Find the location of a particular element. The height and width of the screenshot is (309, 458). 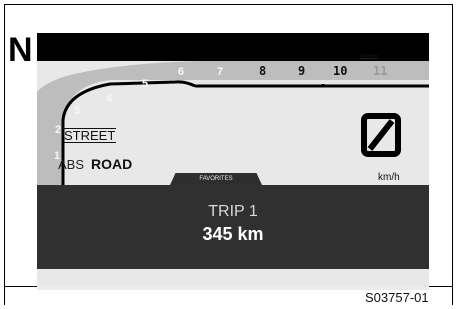

trip-value: 345 km is located at coordinates (233, 234).